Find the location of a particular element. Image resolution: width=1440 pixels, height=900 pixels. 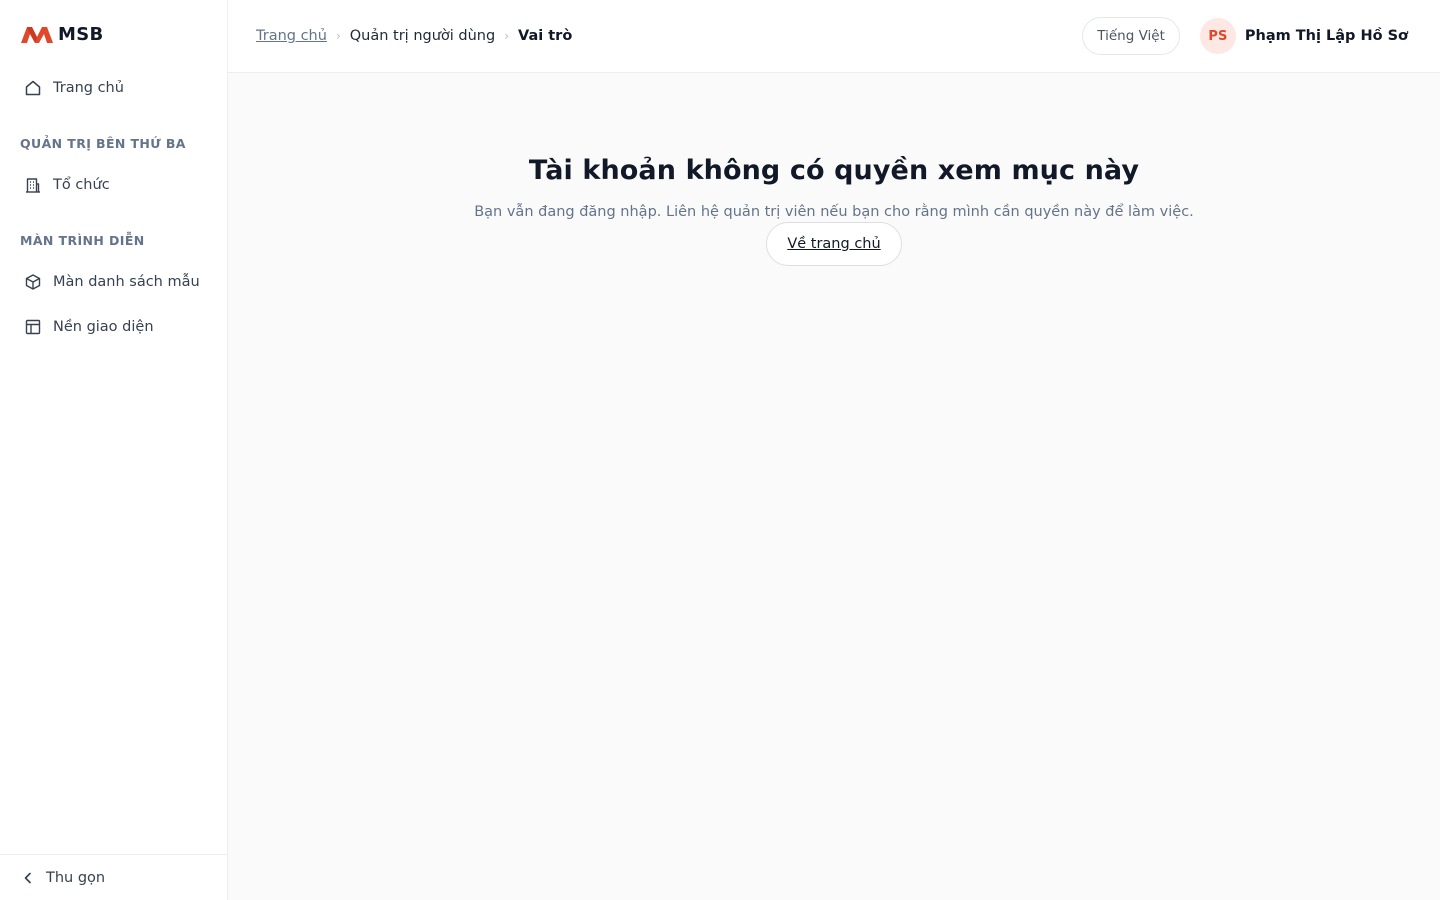

sidebar-item-ui-background: Nền giao diện is located at coordinates (113, 327).